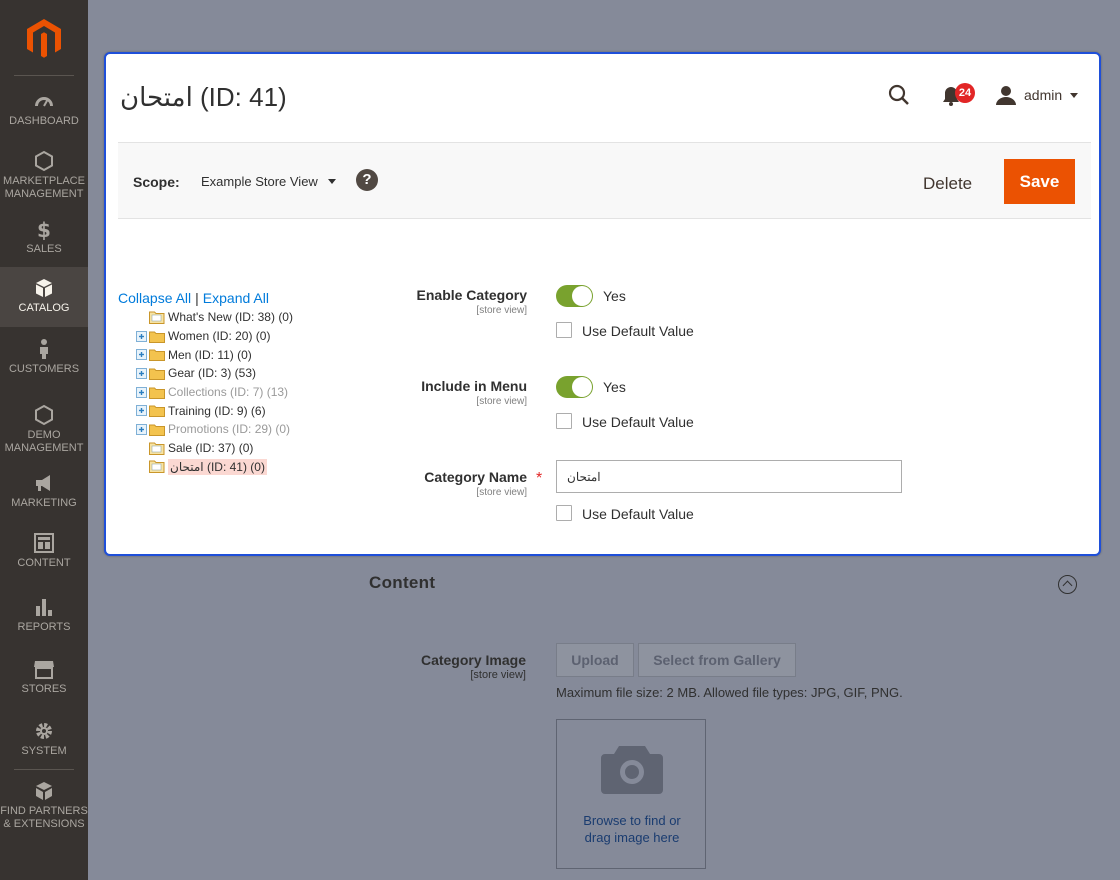  Describe the element at coordinates (632, 820) in the screenshot. I see `dropzone-text-line1: Browse to find or` at that location.